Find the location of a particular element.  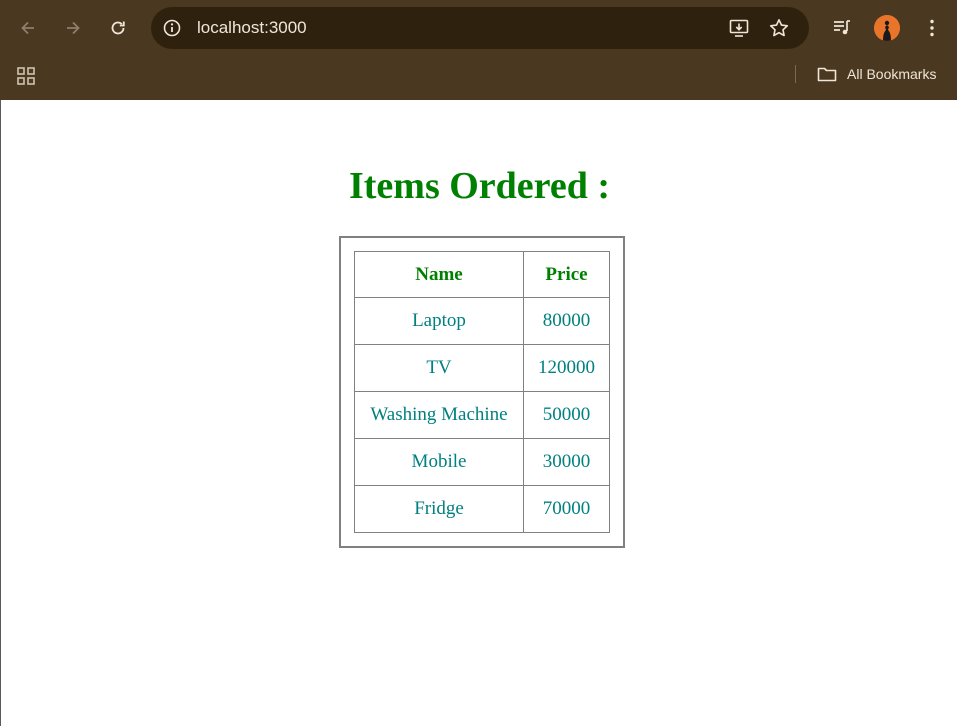

table-row: Mobile 30000 is located at coordinates (482, 462).